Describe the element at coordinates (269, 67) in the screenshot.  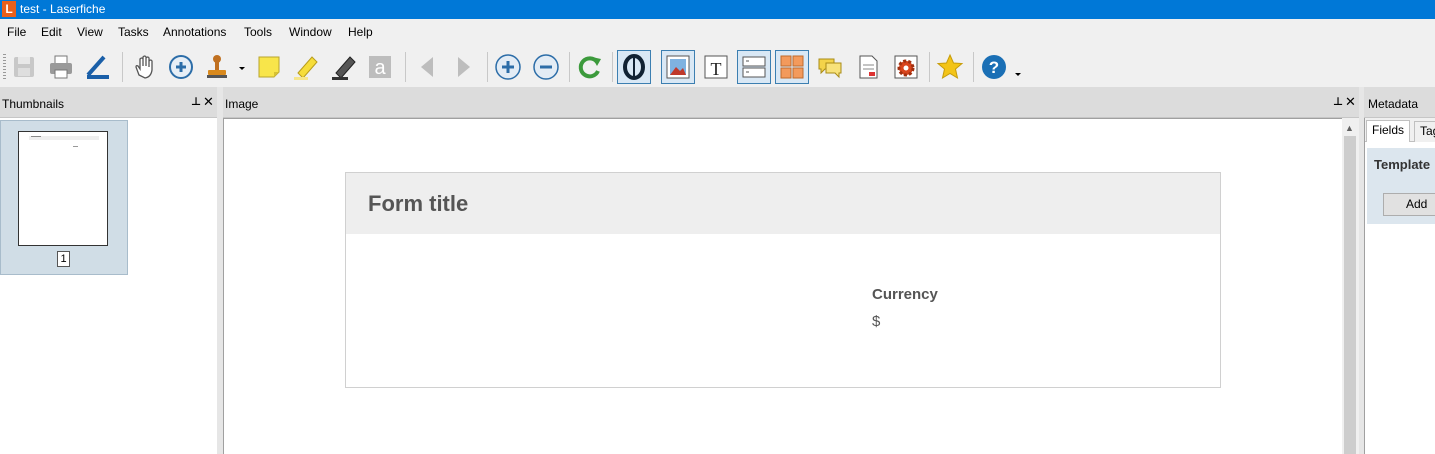
I see `sticky-note-icon` at that location.